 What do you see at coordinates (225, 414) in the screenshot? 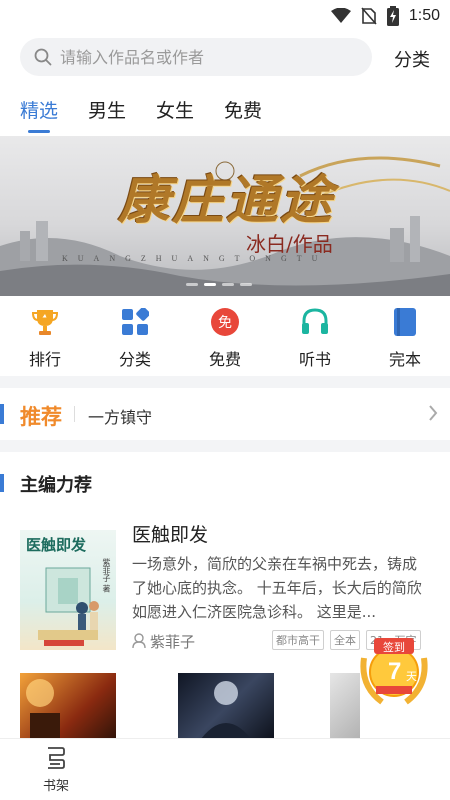
I see `recommend-row: 推荐 一方镇守` at bounding box center [225, 414].